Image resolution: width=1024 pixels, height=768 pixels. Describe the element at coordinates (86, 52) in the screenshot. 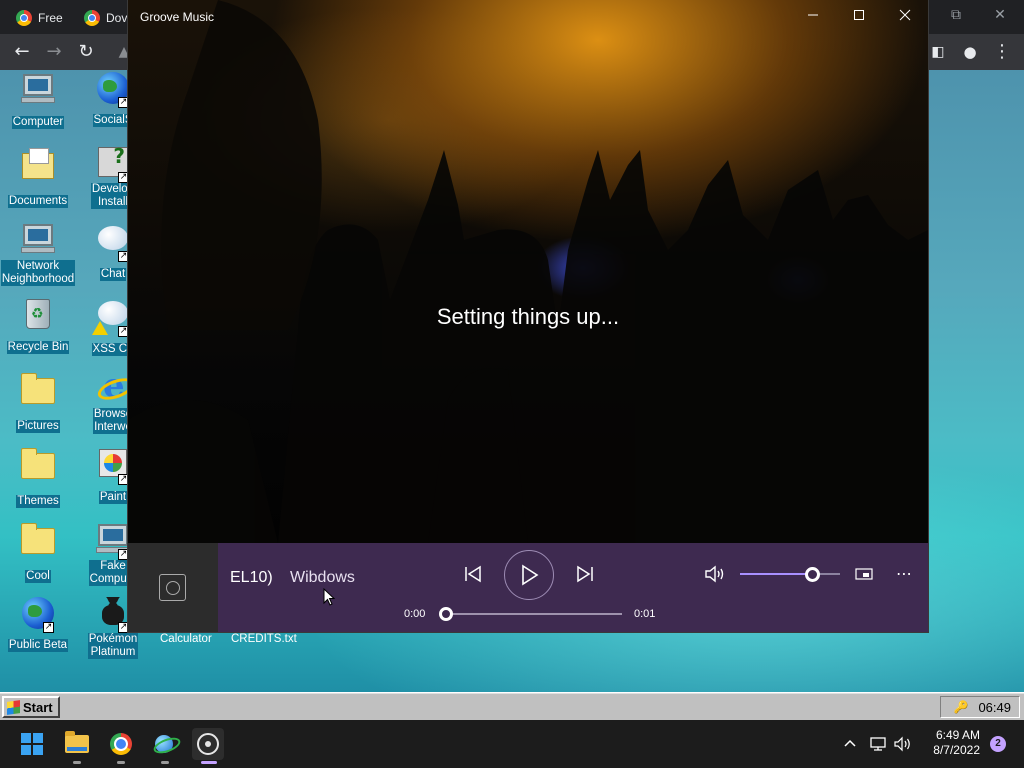

I see `reload-icon: ↻` at that location.